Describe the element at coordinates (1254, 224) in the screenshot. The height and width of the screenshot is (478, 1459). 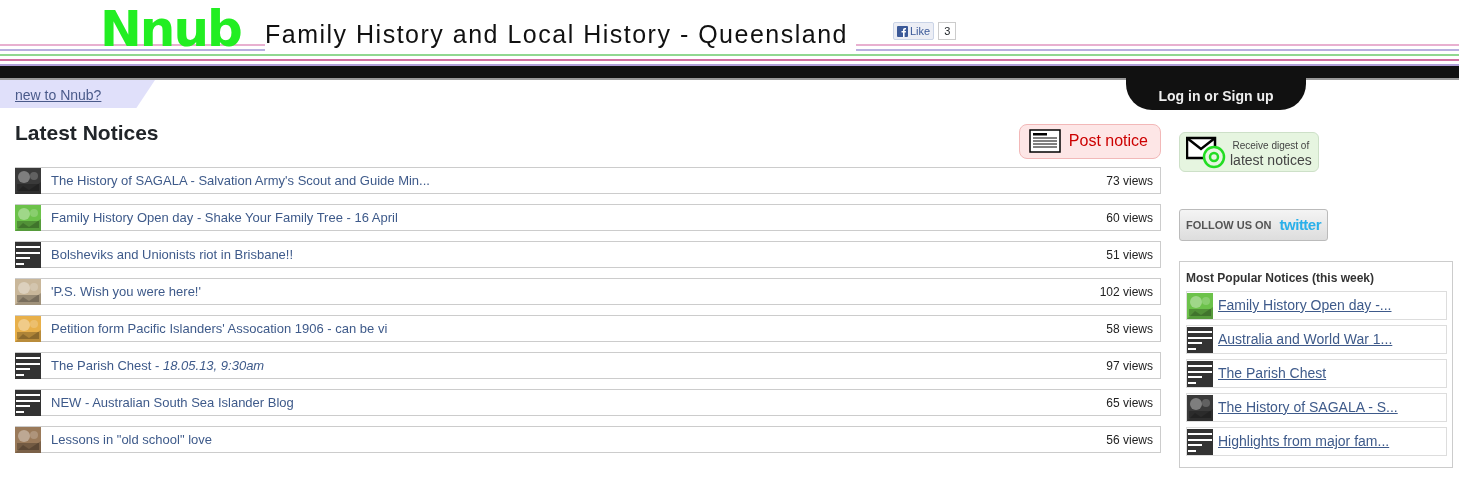
I see `follow-twitter-button: FOLLOW US ON twitter` at that location.